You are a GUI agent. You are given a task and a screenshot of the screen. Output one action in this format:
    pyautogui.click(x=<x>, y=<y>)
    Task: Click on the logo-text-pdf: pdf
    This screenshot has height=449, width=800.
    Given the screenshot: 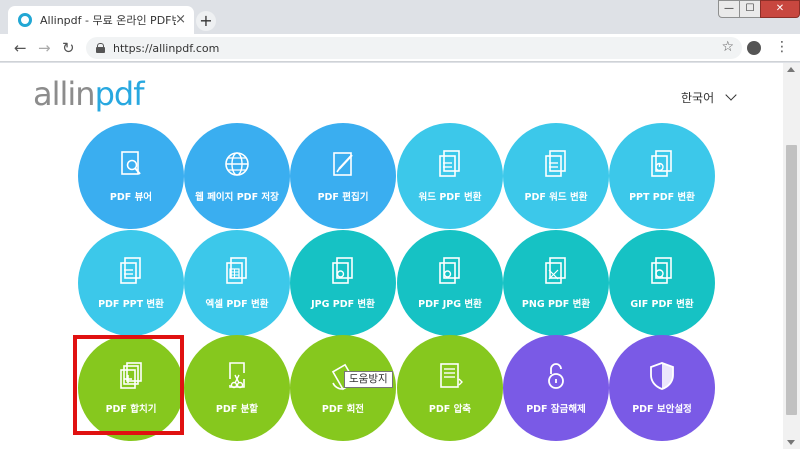 What is the action you would take?
    pyautogui.click(x=119, y=94)
    